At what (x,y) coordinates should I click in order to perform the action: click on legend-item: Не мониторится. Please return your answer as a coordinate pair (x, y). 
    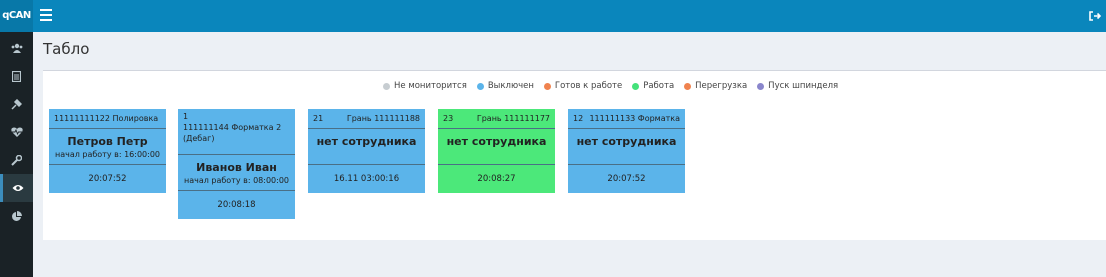
    Looking at the image, I should click on (425, 86).